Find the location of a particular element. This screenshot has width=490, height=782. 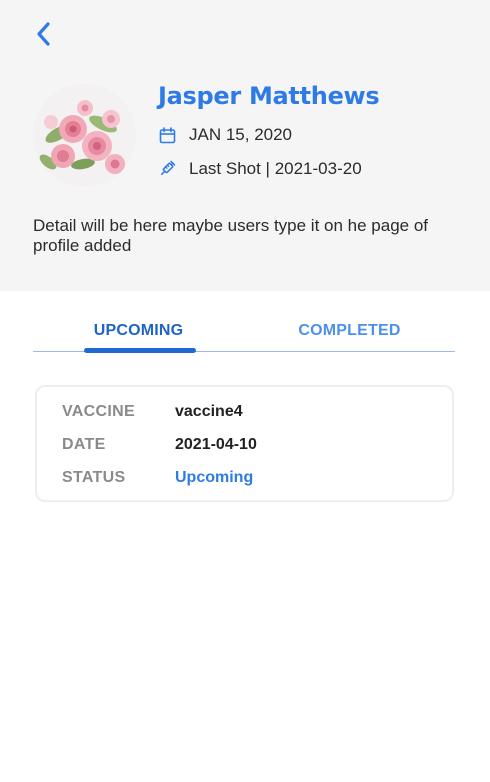

date-row: DATE 2021-04-10 is located at coordinates (244, 445).